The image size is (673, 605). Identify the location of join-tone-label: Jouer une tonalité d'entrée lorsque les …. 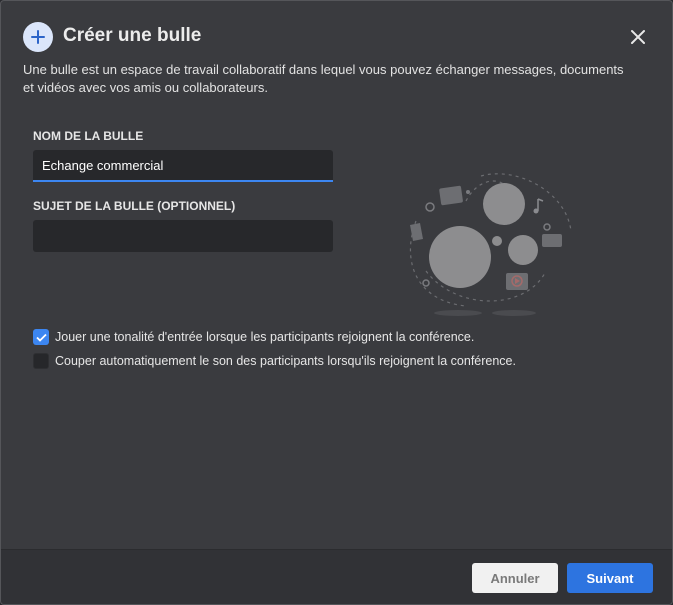
(265, 337).